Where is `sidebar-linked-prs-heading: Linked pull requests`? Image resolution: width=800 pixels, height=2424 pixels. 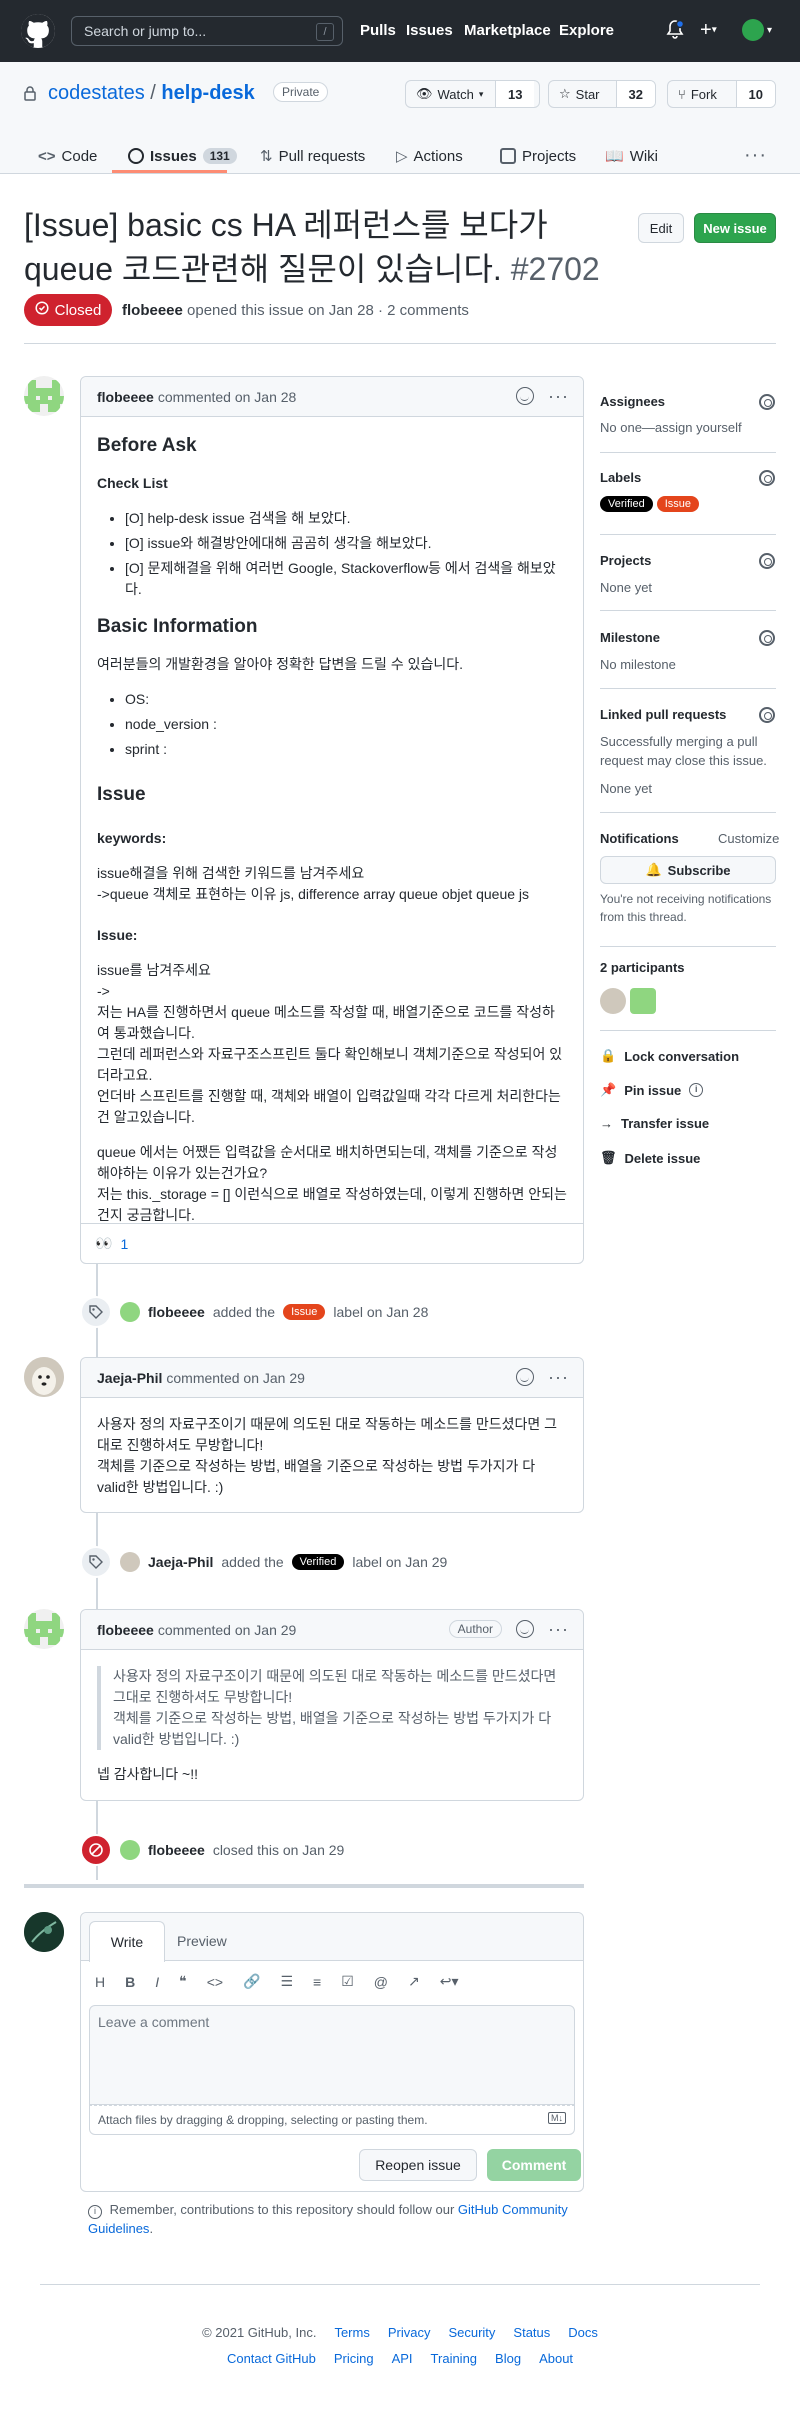
sidebar-linked-prs-heading: Linked pull requests is located at coordinates (663, 714).